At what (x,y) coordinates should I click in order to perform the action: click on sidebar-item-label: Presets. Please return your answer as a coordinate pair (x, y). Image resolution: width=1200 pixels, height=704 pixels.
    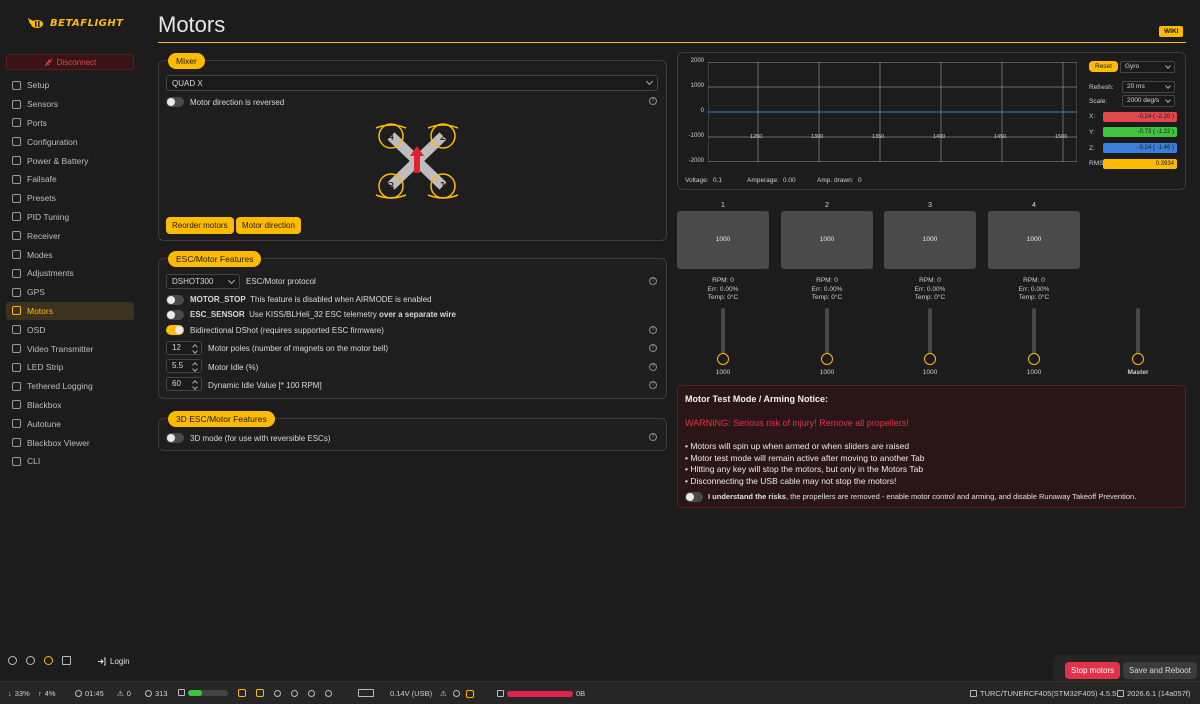
    Looking at the image, I should click on (41, 198).